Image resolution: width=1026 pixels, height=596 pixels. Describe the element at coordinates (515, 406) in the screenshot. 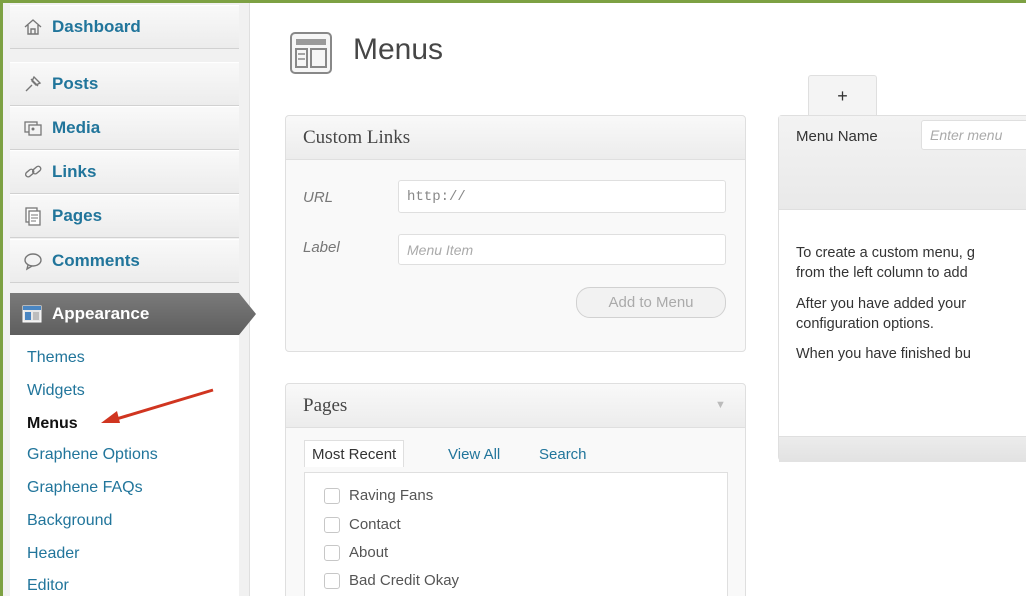

I see `pages-box-title: Pages` at that location.